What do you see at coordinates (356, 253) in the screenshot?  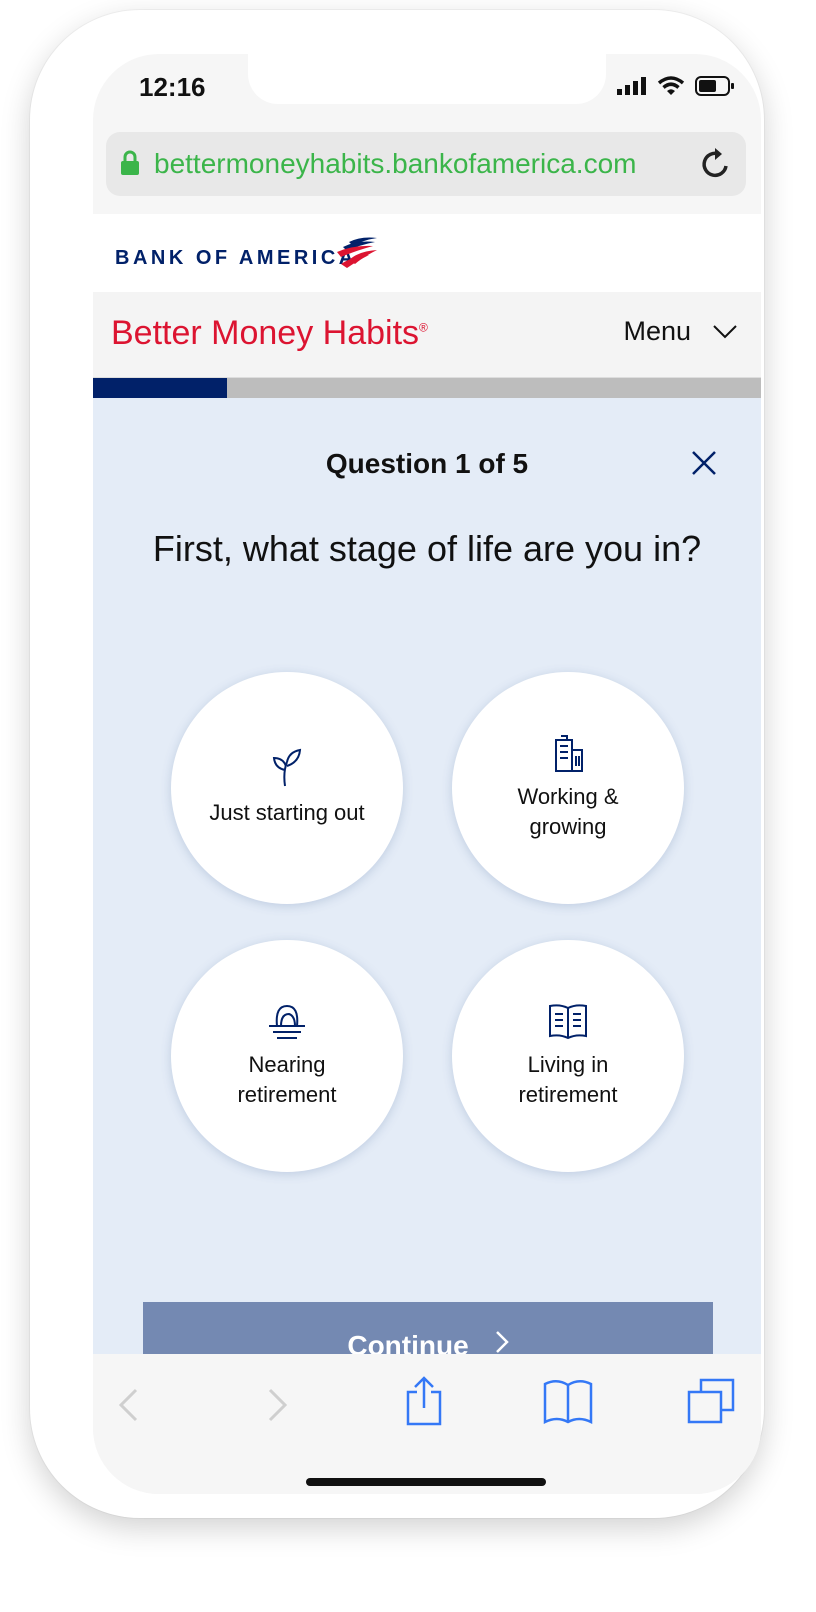 I see `bank-flag-logo-icon` at bounding box center [356, 253].